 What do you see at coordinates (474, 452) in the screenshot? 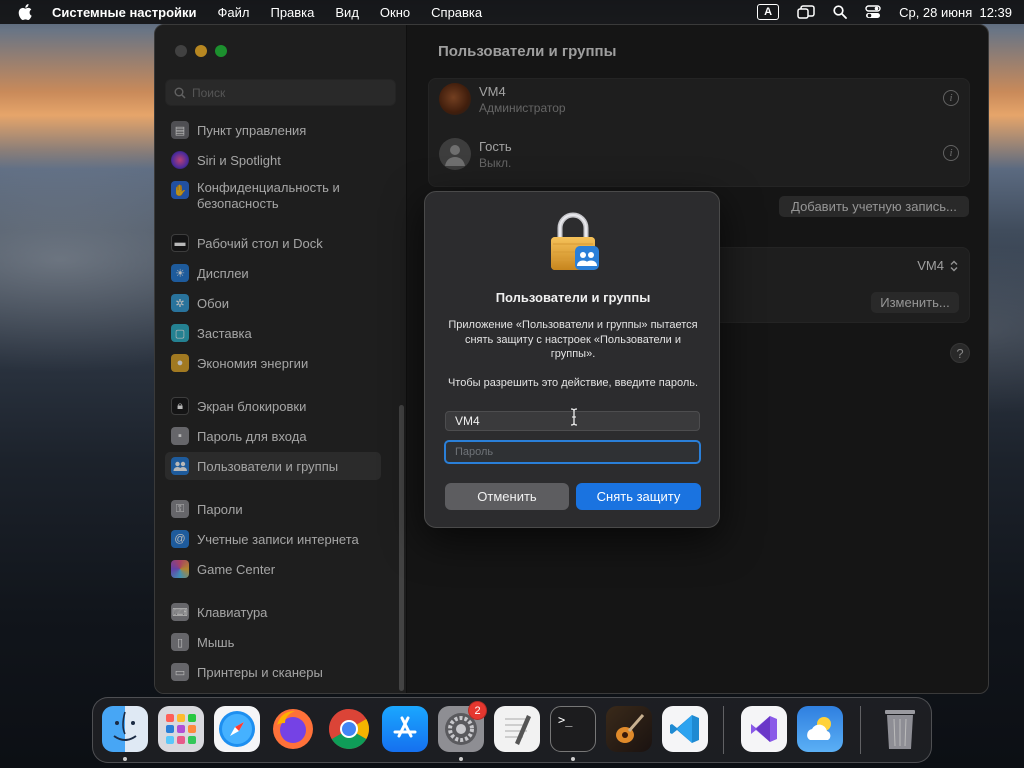
I see `password-placeholder: Пароль` at bounding box center [474, 452].